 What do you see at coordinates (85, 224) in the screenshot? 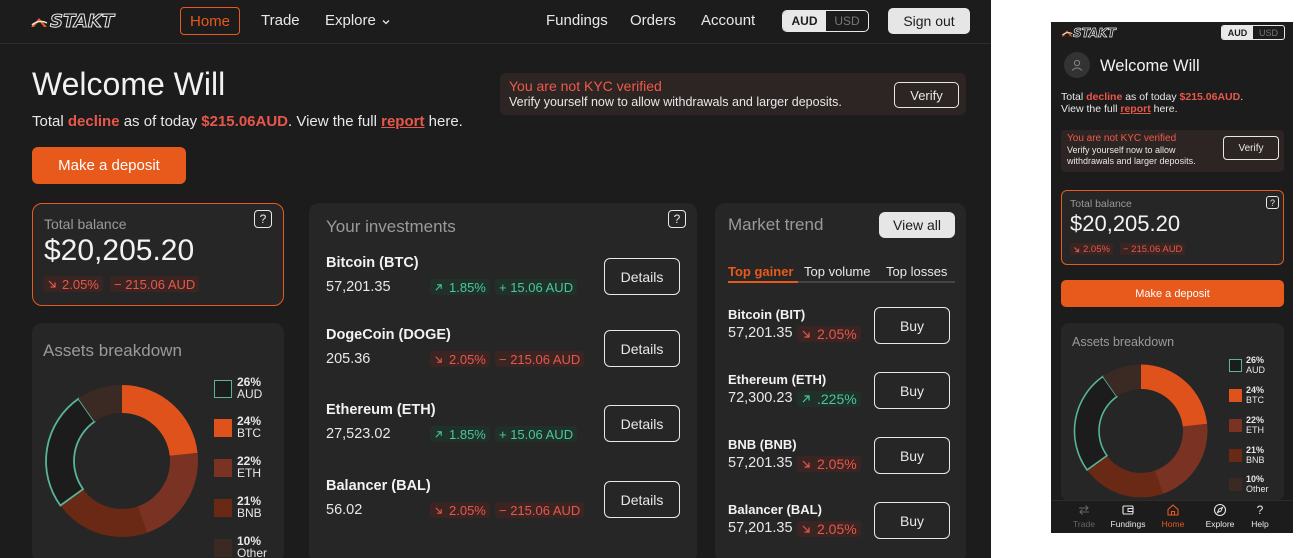
I see `total-balance-label: Total balance` at bounding box center [85, 224].